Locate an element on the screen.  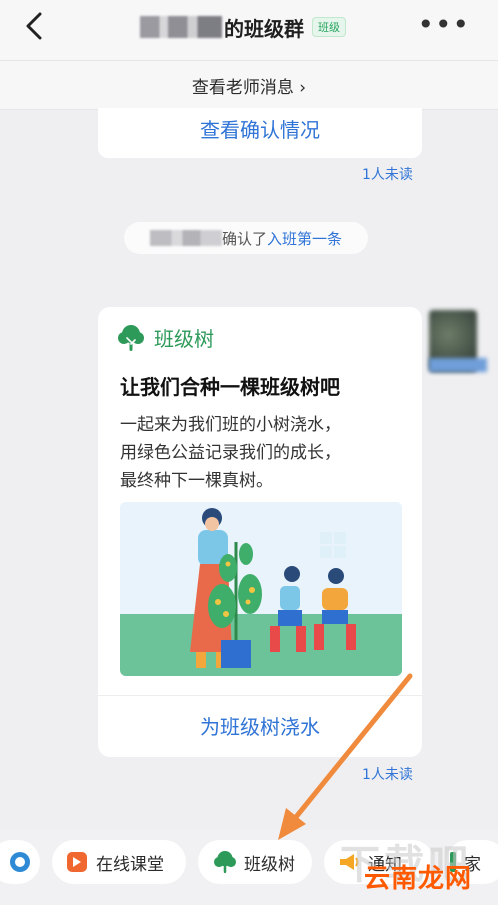
system-message: 确认了 入班第一条 is located at coordinates (246, 238).